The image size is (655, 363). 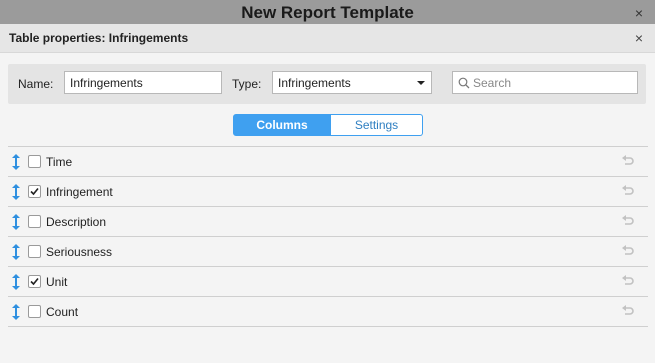 What do you see at coordinates (492, 83) in the screenshot?
I see `search-placeholder: Search` at bounding box center [492, 83].